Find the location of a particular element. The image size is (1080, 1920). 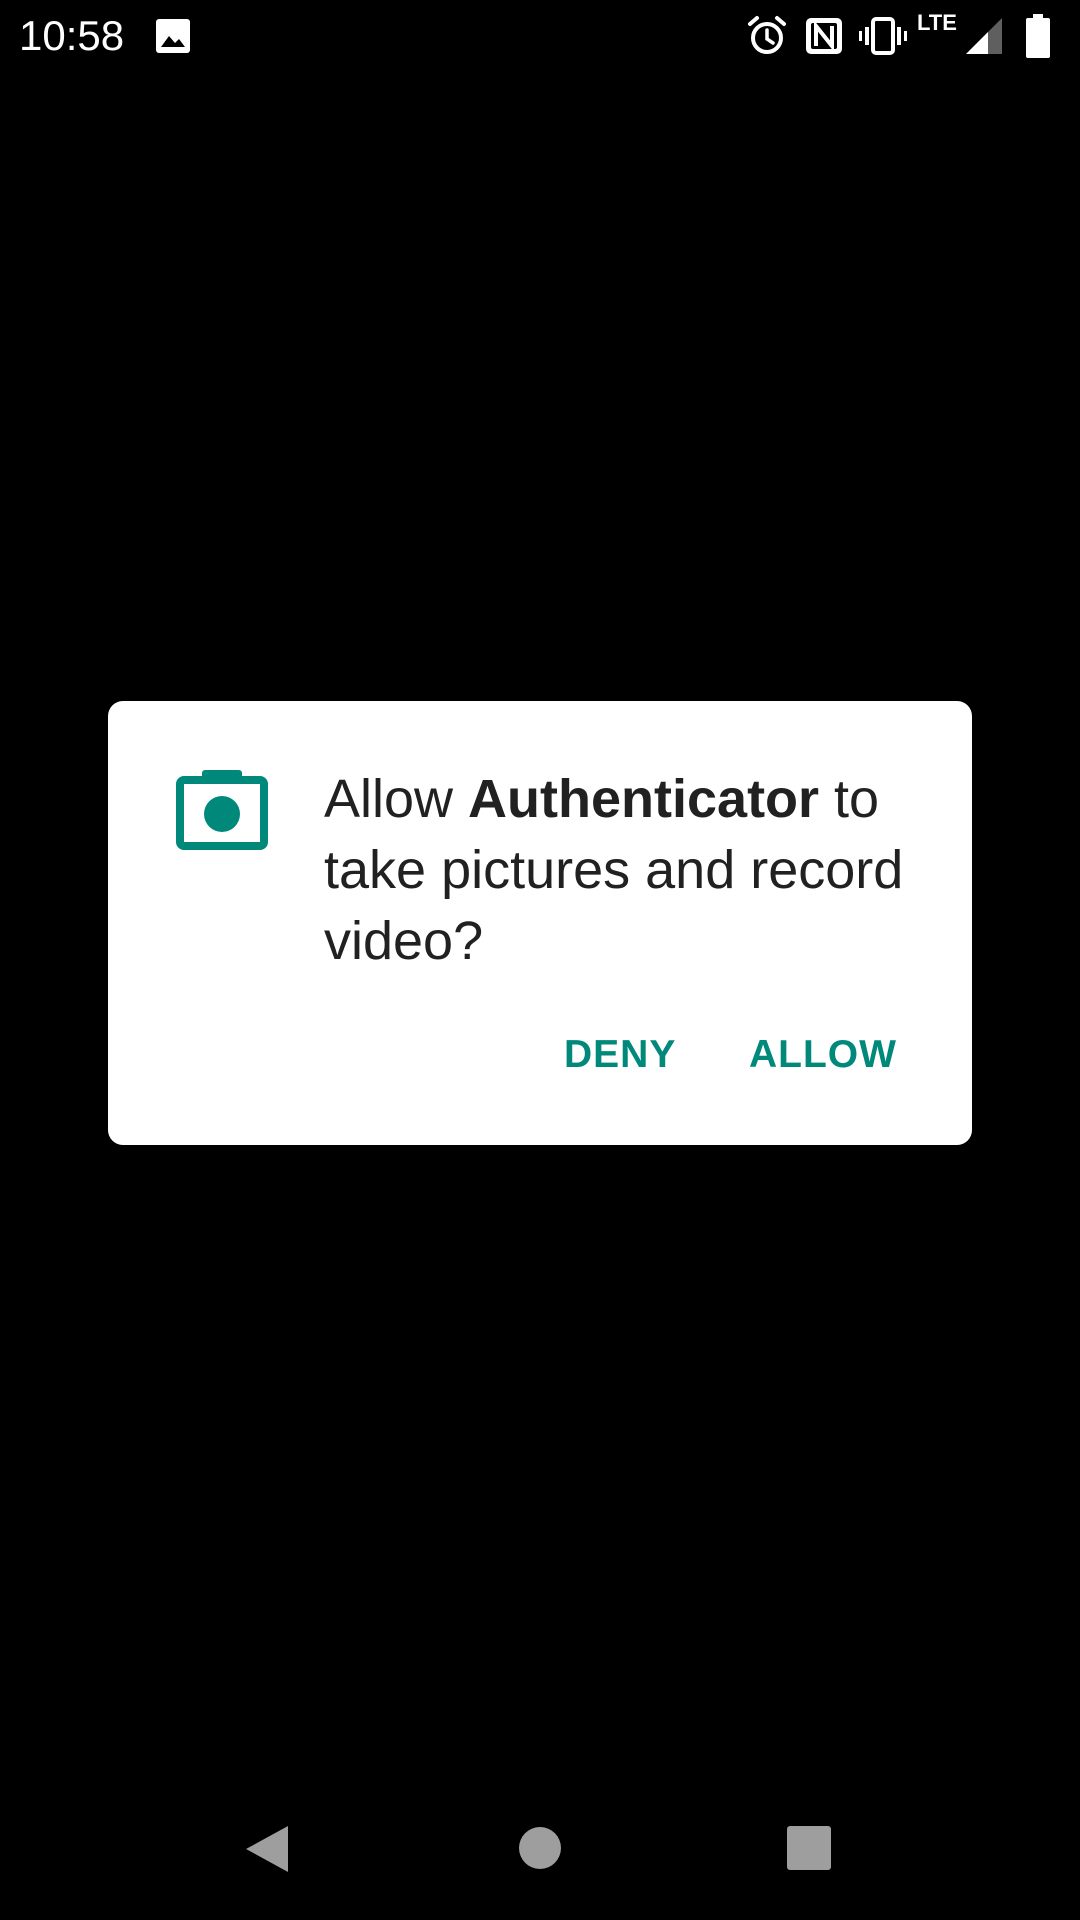

app-name: Authenticator is located at coordinates (644, 799).